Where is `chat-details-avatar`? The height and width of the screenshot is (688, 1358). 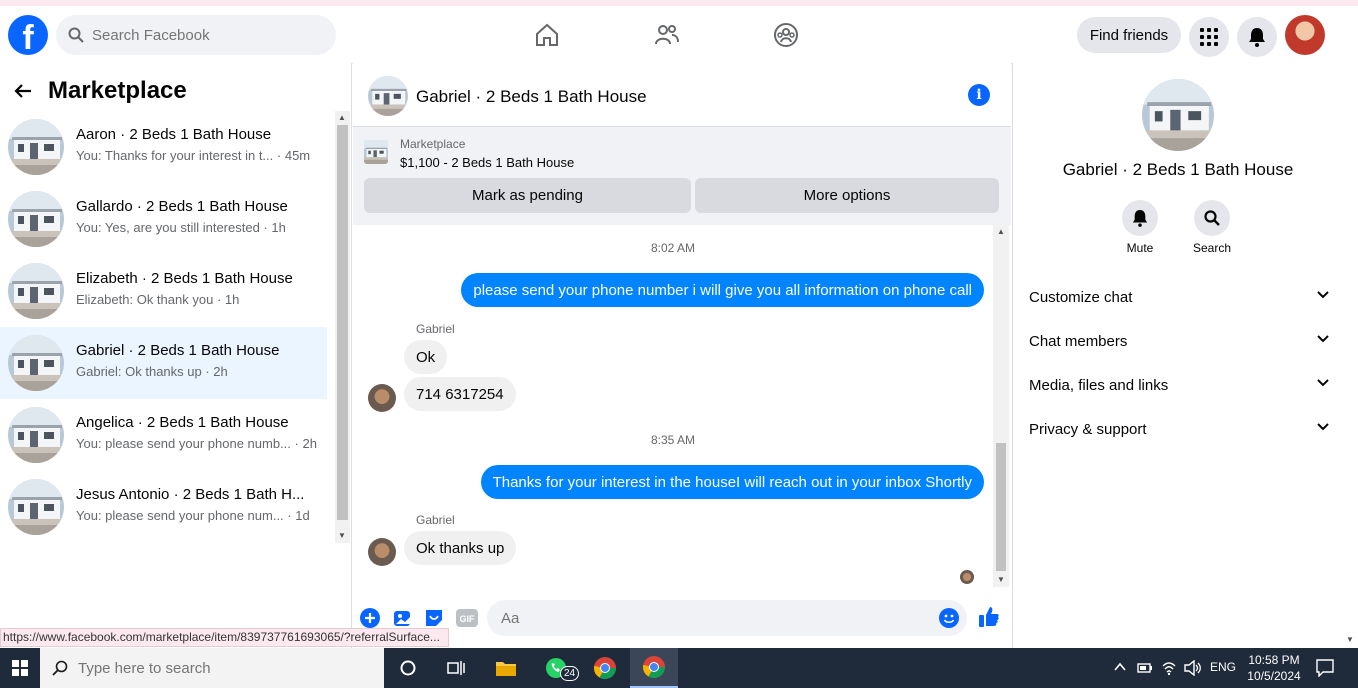
chat-details-avatar is located at coordinates (1178, 115).